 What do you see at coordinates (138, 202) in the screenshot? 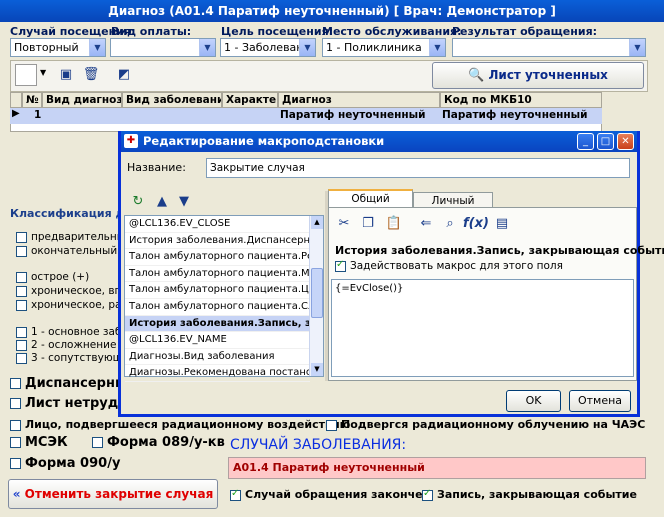
I see `refresh-icon: ↻` at bounding box center [138, 202].